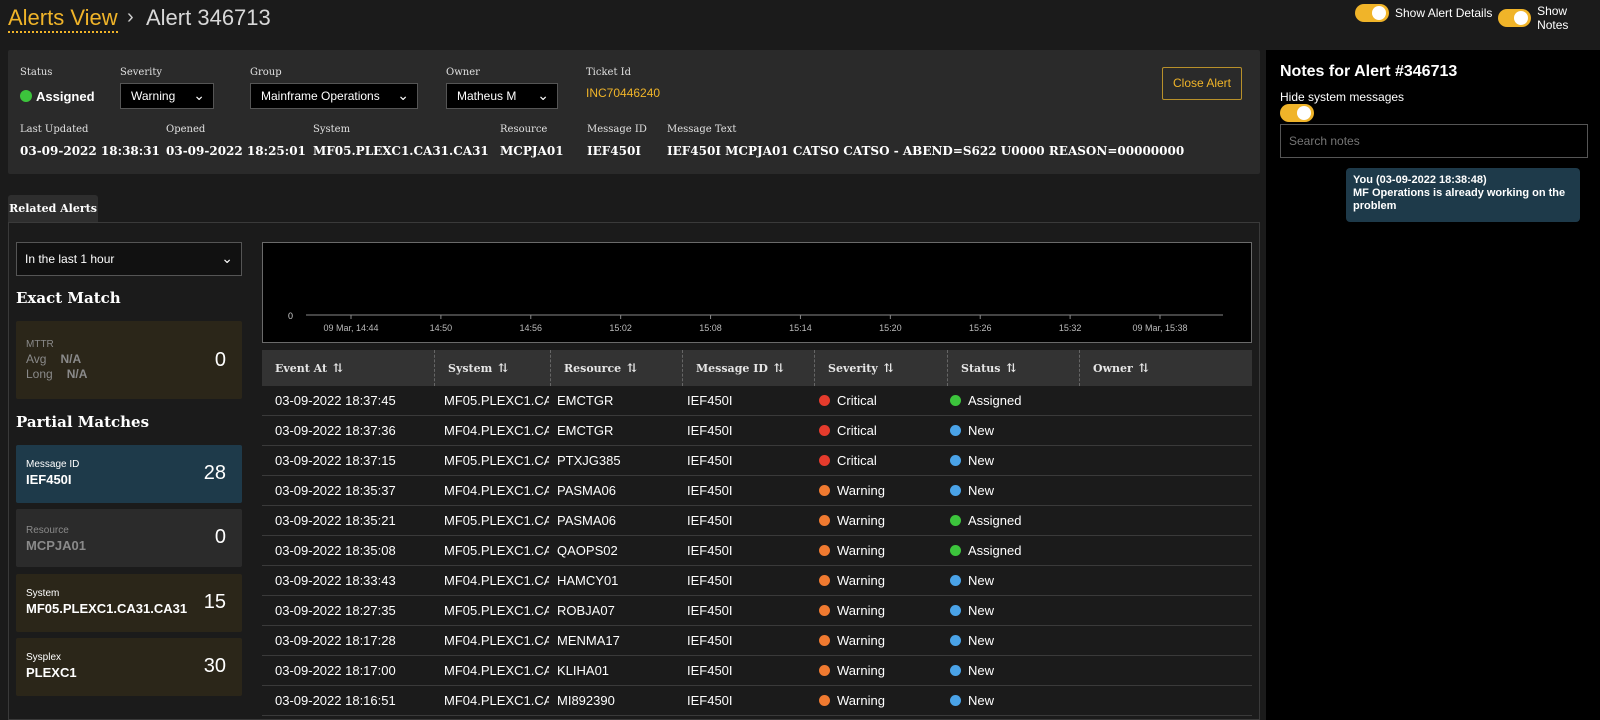 Image resolution: width=1600 pixels, height=720 pixels. Describe the element at coordinates (1434, 141) in the screenshot. I see `search-notes-input` at that location.